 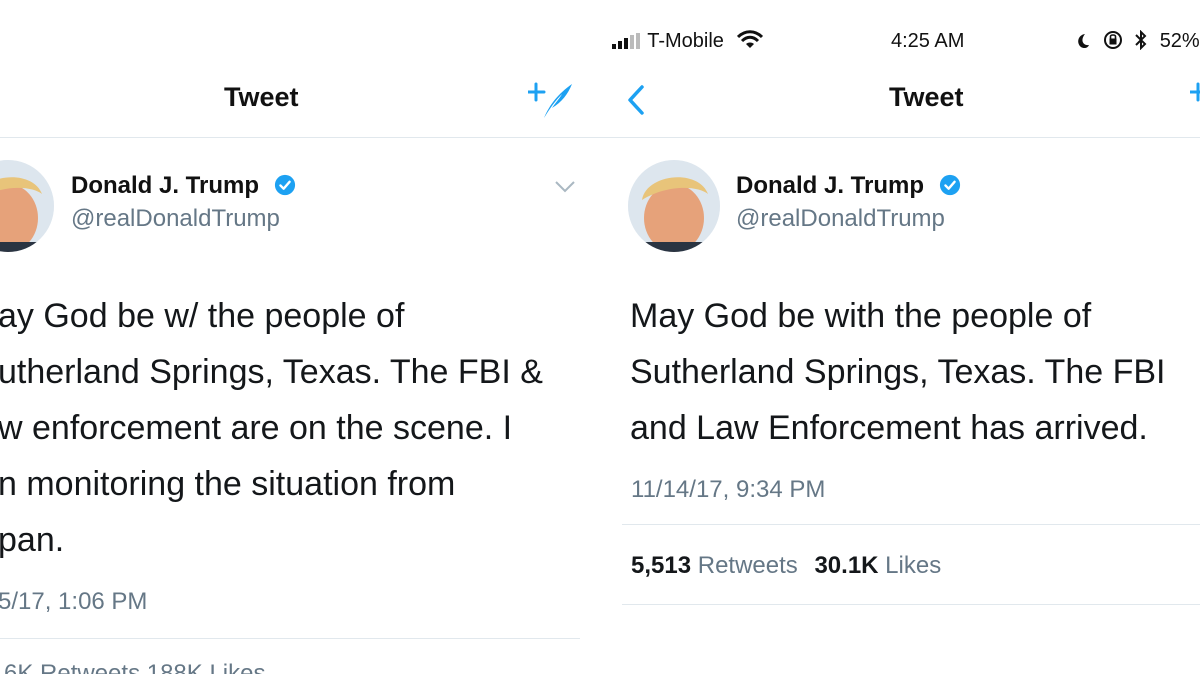 What do you see at coordinates (1179, 41) in the screenshot?
I see `status-battery: 52%` at bounding box center [1179, 41].